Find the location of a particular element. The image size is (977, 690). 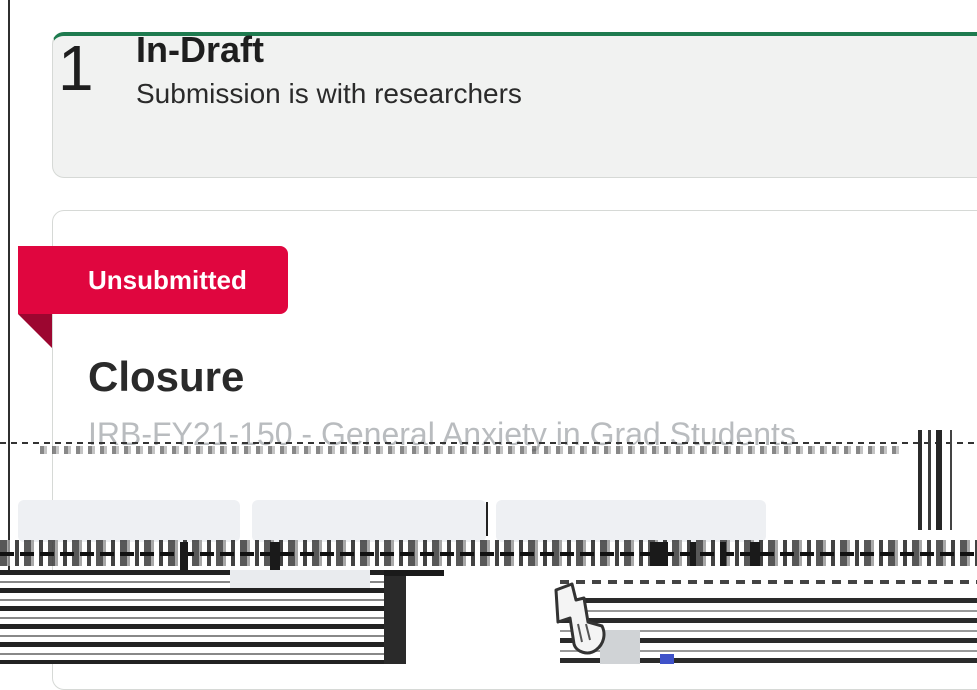

hand-pointer-icon is located at coordinates (580, 618).